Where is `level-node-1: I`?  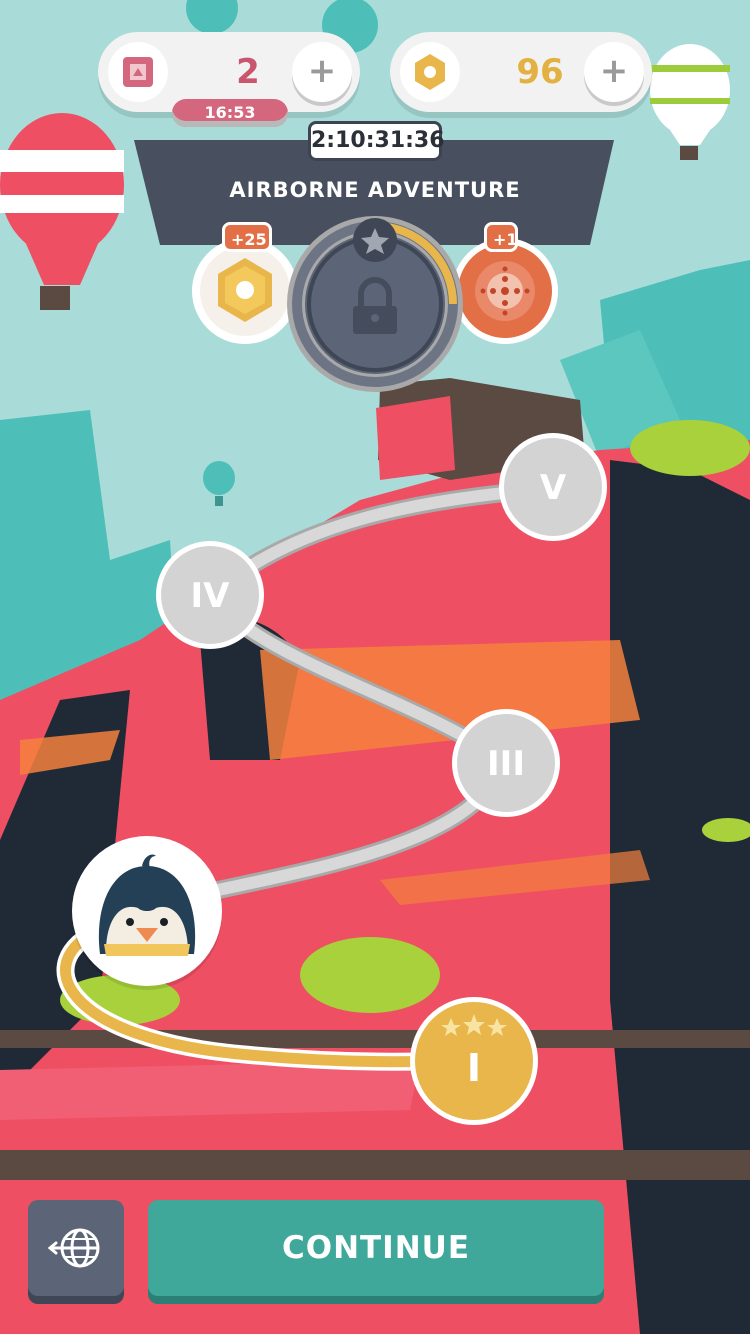
level-node-1: I is located at coordinates (474, 1061).